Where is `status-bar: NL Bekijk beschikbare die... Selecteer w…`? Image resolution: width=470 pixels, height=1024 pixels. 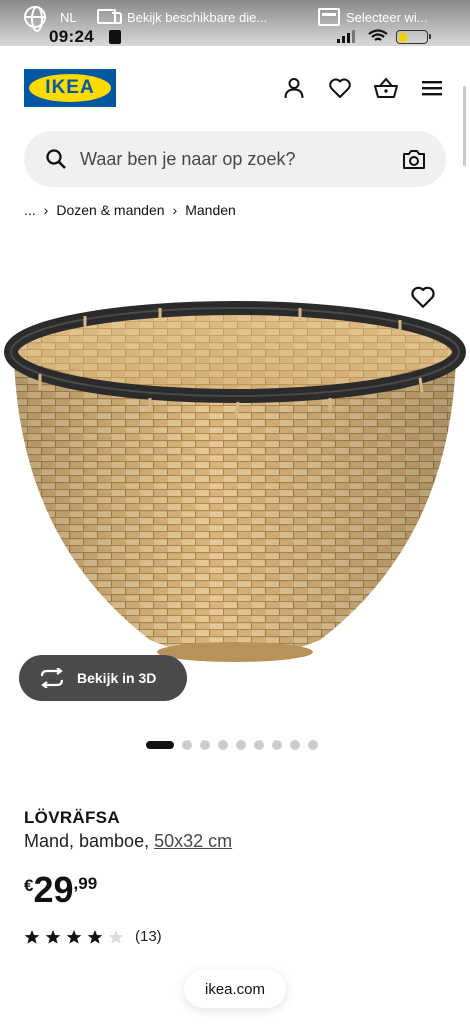 status-bar: NL Bekijk beschikbare die... Selecteer w… is located at coordinates (235, 23).